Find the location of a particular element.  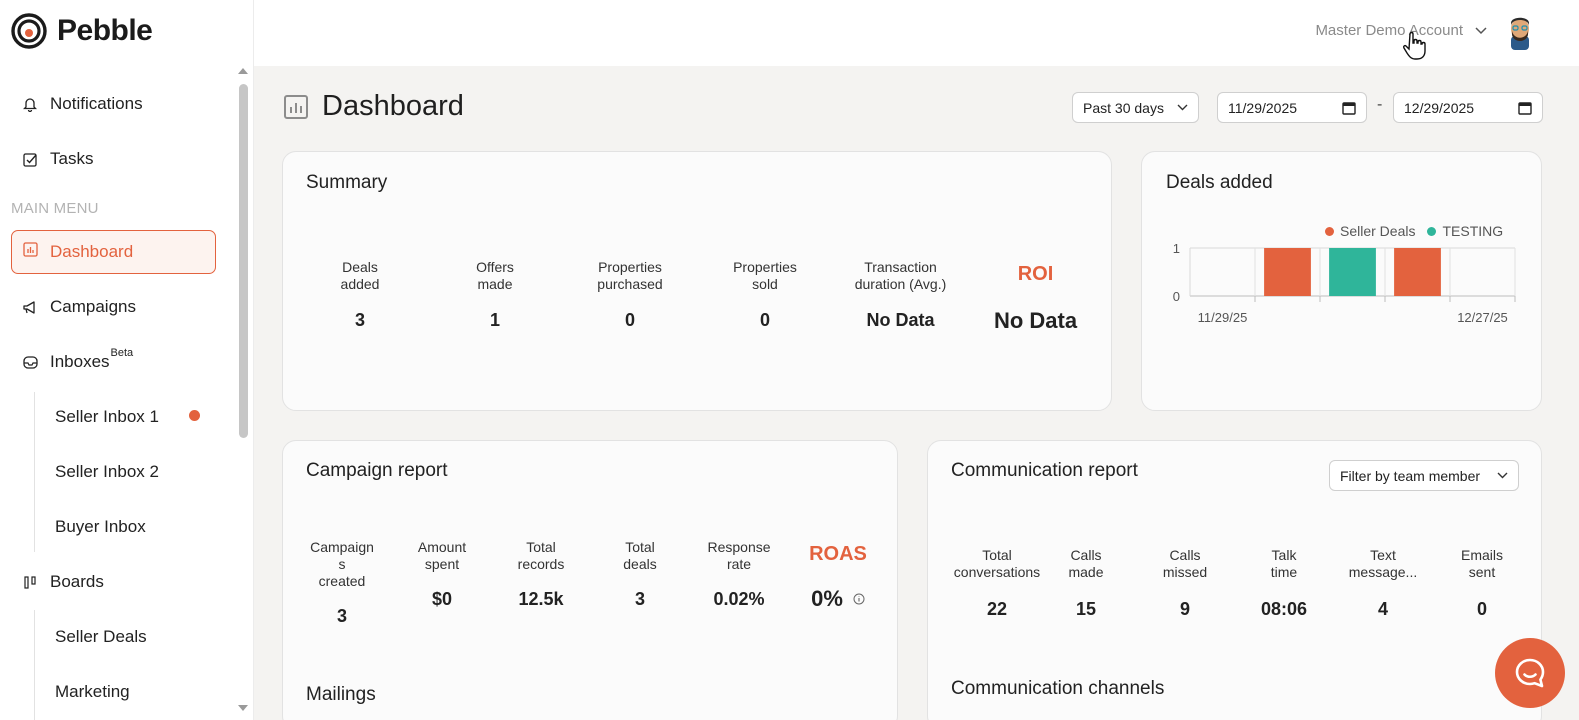

mailings-title: Mailings is located at coordinates (341, 694).